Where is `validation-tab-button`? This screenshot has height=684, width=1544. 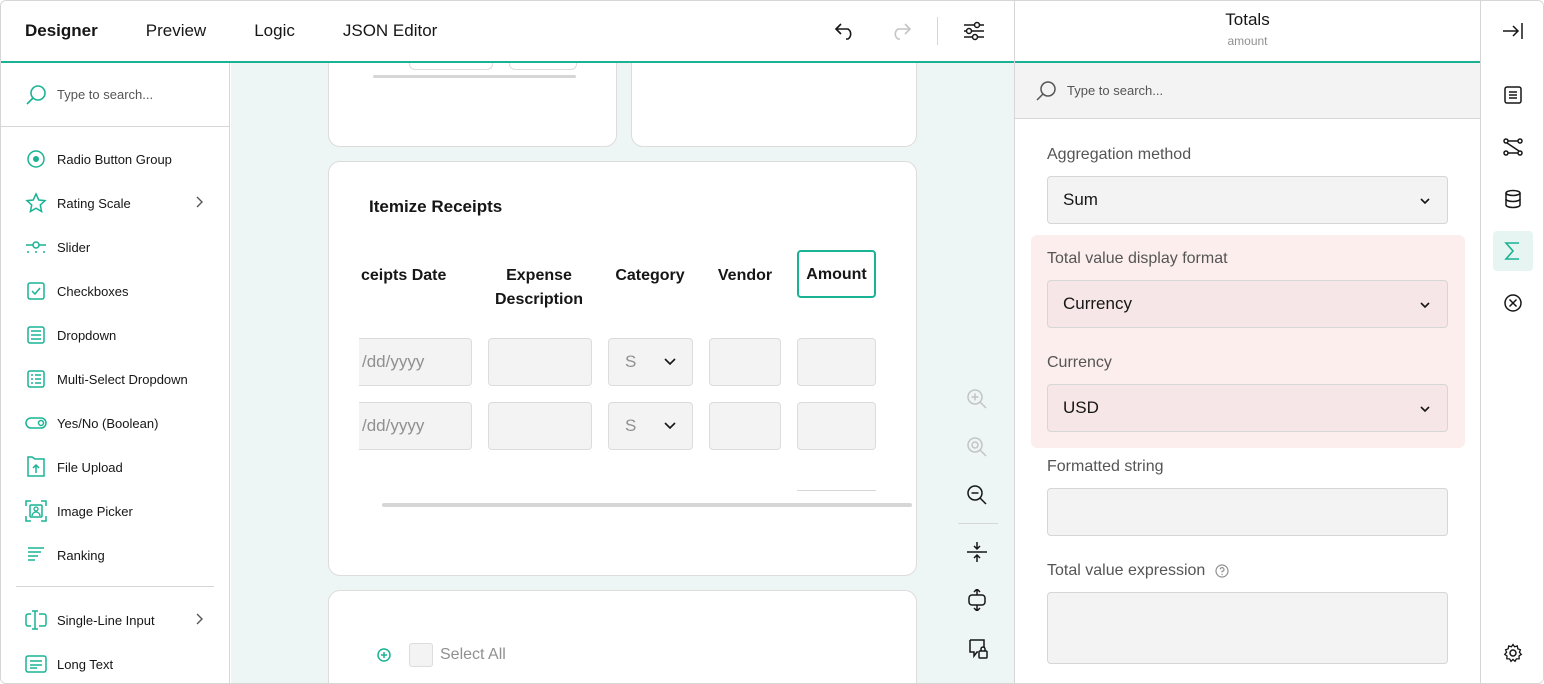
validation-tab-button is located at coordinates (1513, 303).